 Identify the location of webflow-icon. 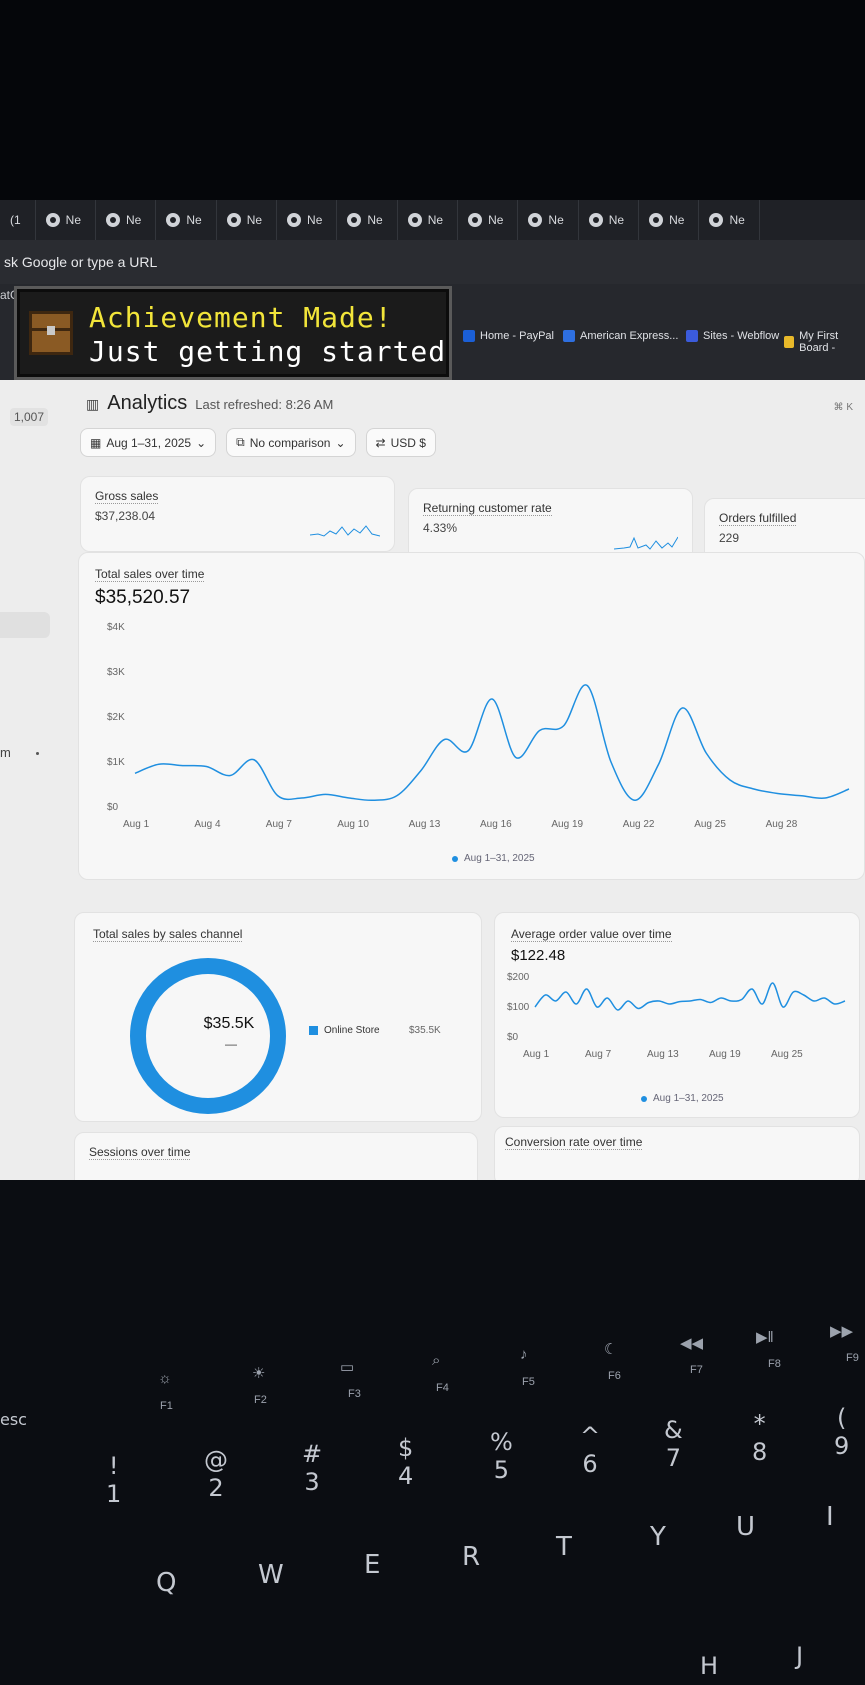
(692, 336).